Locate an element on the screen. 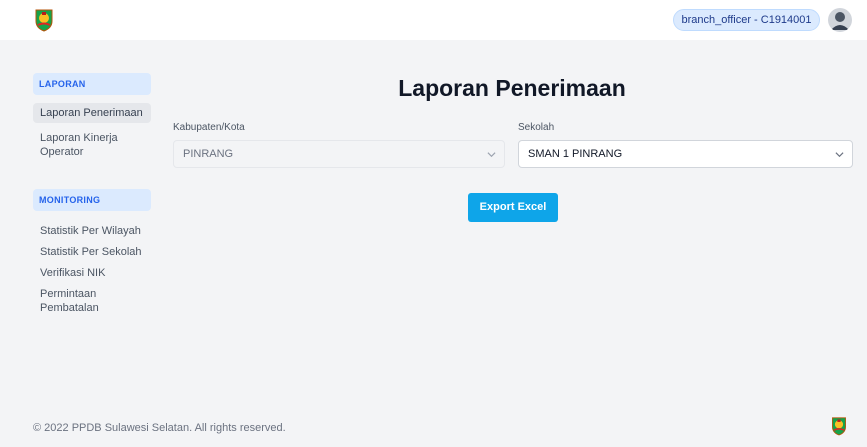  sidebar-item-statistik-per-sekolah: Statistik Per Sekolah is located at coordinates (92, 252).